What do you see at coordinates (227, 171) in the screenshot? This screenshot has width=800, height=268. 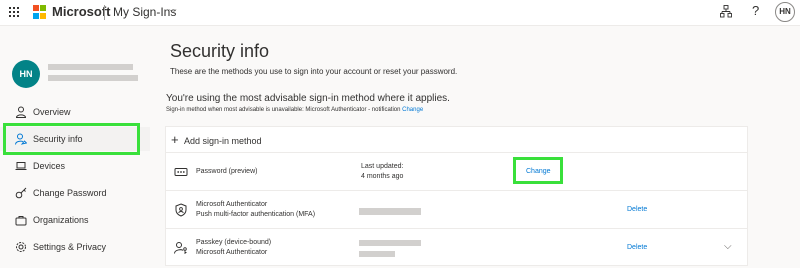 I see `method-name: Password (preview)` at bounding box center [227, 171].